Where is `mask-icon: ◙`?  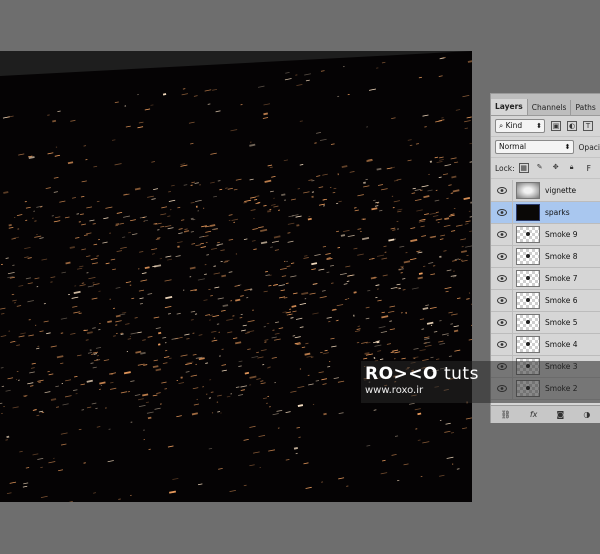
mask-icon: ◙ is located at coordinates (561, 414).